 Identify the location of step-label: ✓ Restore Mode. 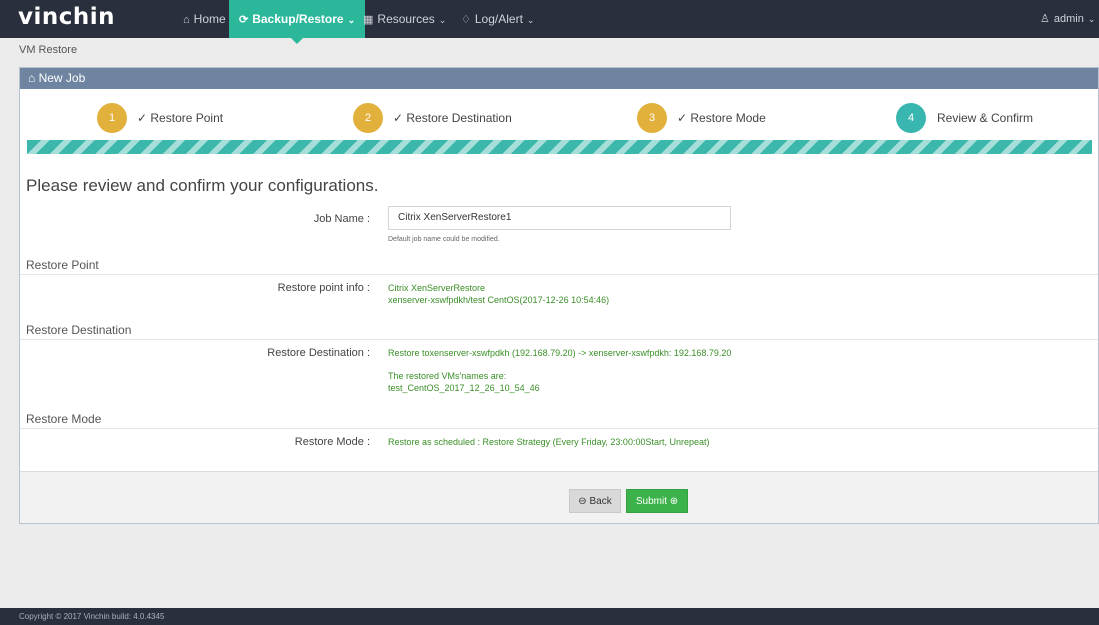
(721, 118).